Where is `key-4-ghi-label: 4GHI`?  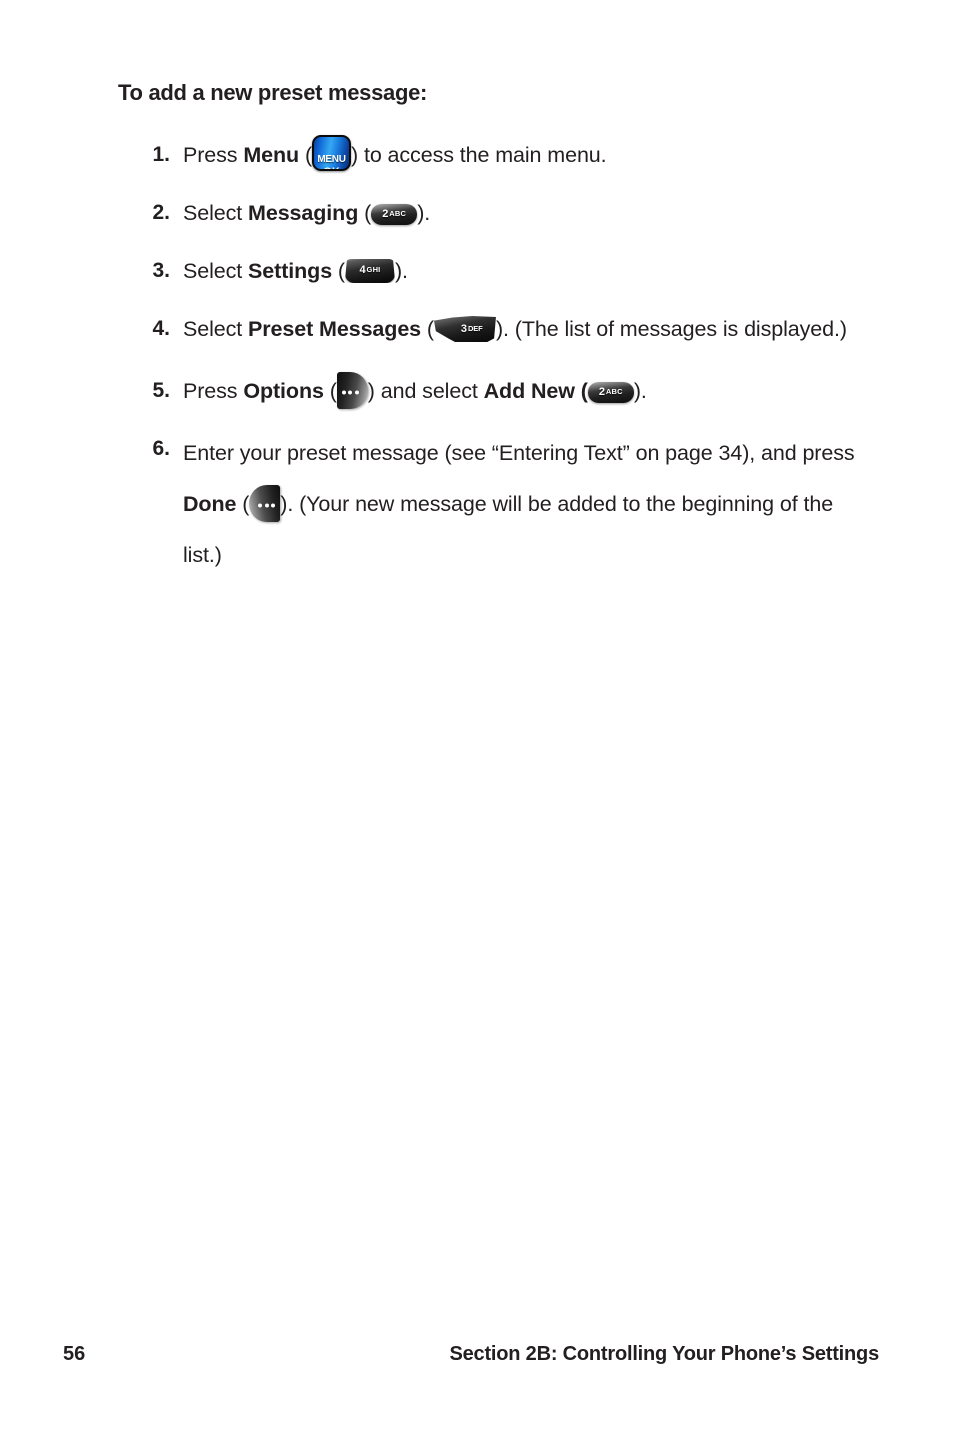 key-4-ghi-label: 4GHI is located at coordinates (370, 270).